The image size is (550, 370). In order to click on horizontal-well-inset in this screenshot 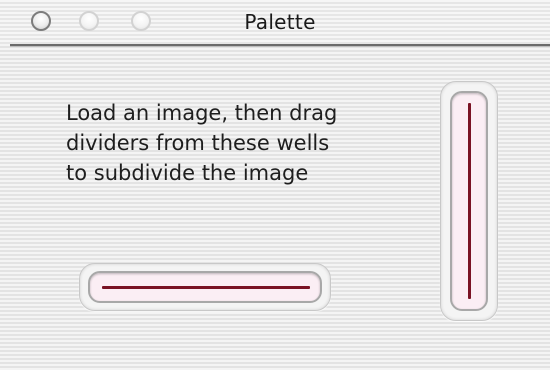, I will do `click(205, 287)`.